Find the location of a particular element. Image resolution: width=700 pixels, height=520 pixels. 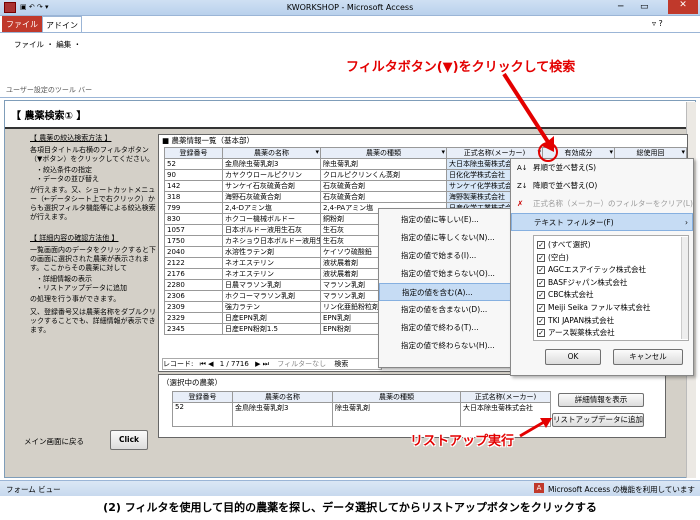

column-header: 総使用回 ▾ is located at coordinates (650, 153).